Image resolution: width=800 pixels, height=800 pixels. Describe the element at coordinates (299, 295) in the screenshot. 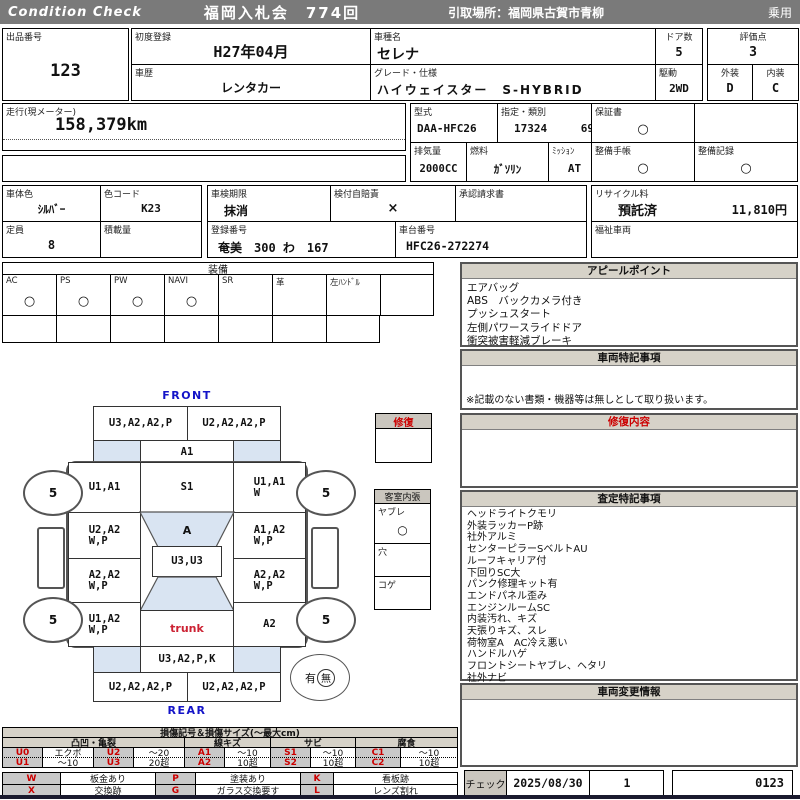

I see `equipment-cell-leather: 革` at that location.